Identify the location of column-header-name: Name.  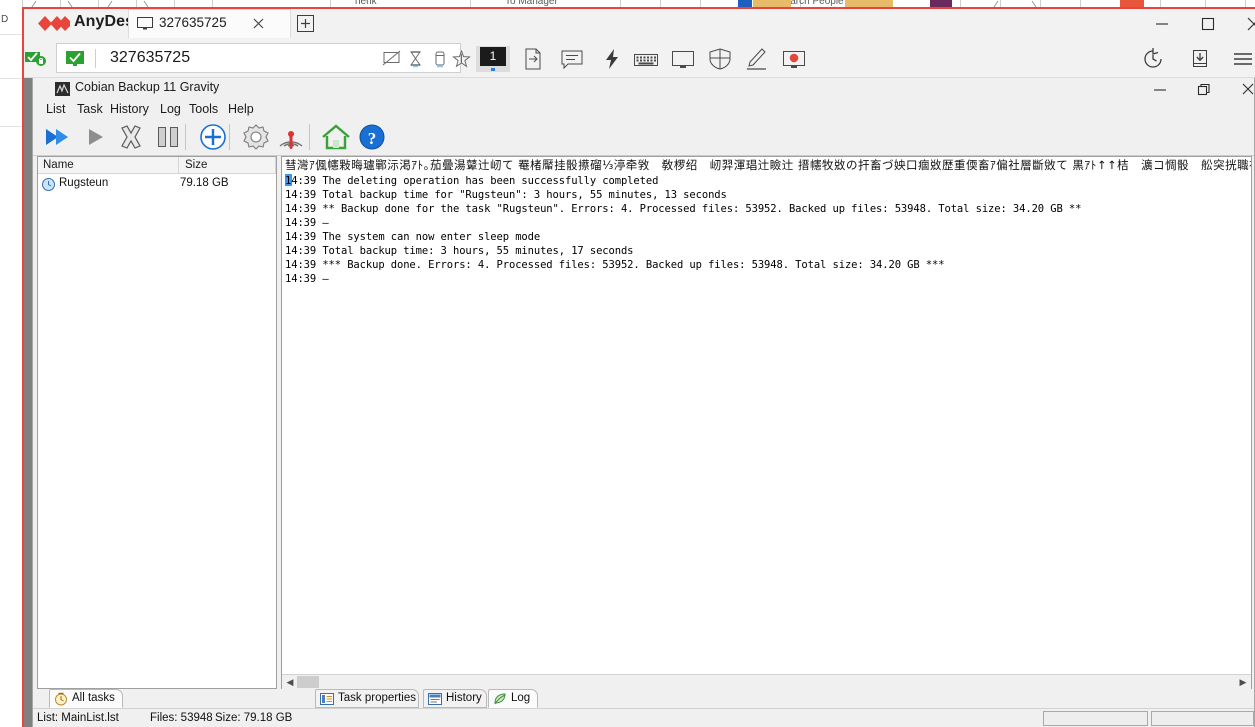
(58, 166).